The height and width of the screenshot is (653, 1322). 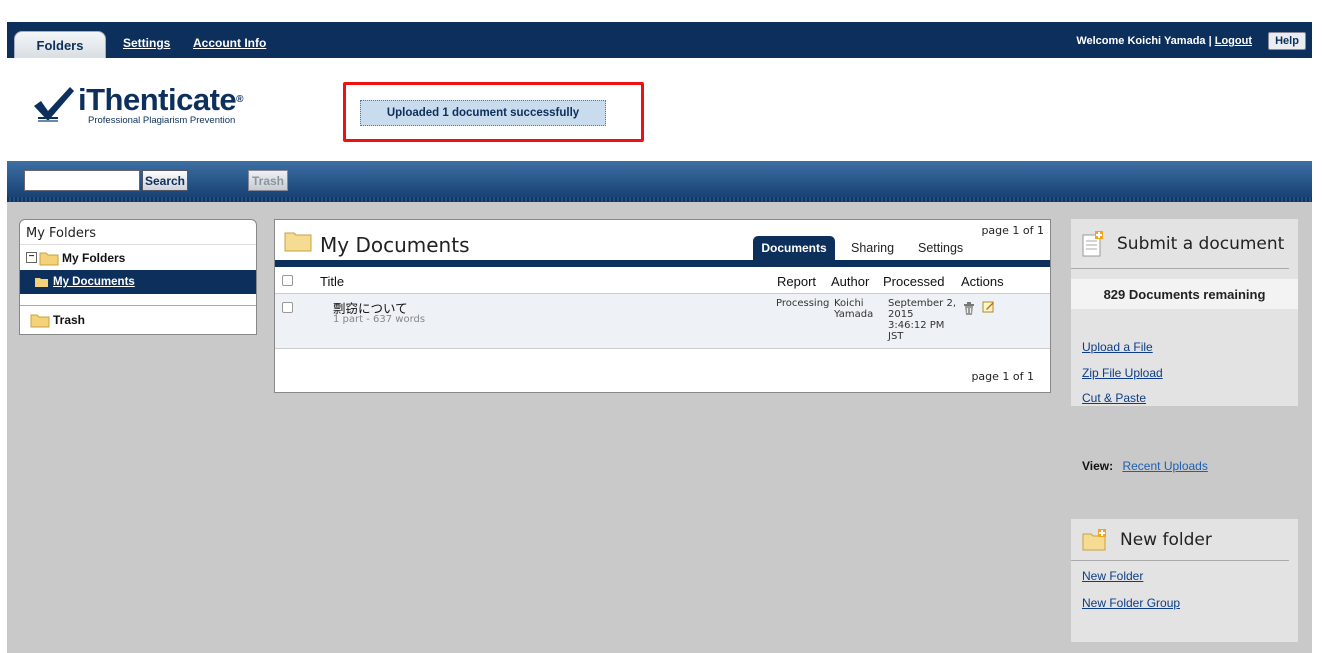 I want to click on view-line: View: Recent Uploads, so click(x=1145, y=466).